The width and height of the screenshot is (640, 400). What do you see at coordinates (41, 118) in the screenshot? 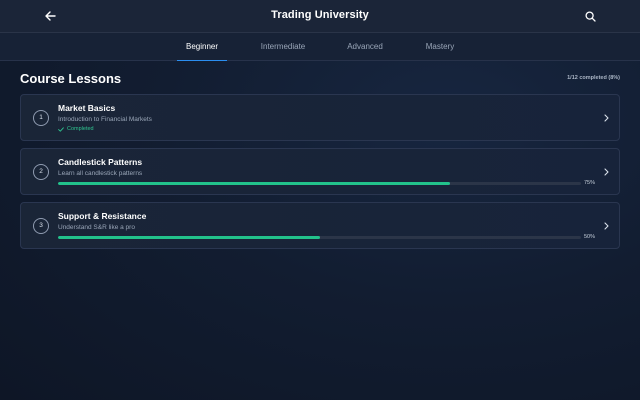
I see `lesson-number: 1` at bounding box center [41, 118].